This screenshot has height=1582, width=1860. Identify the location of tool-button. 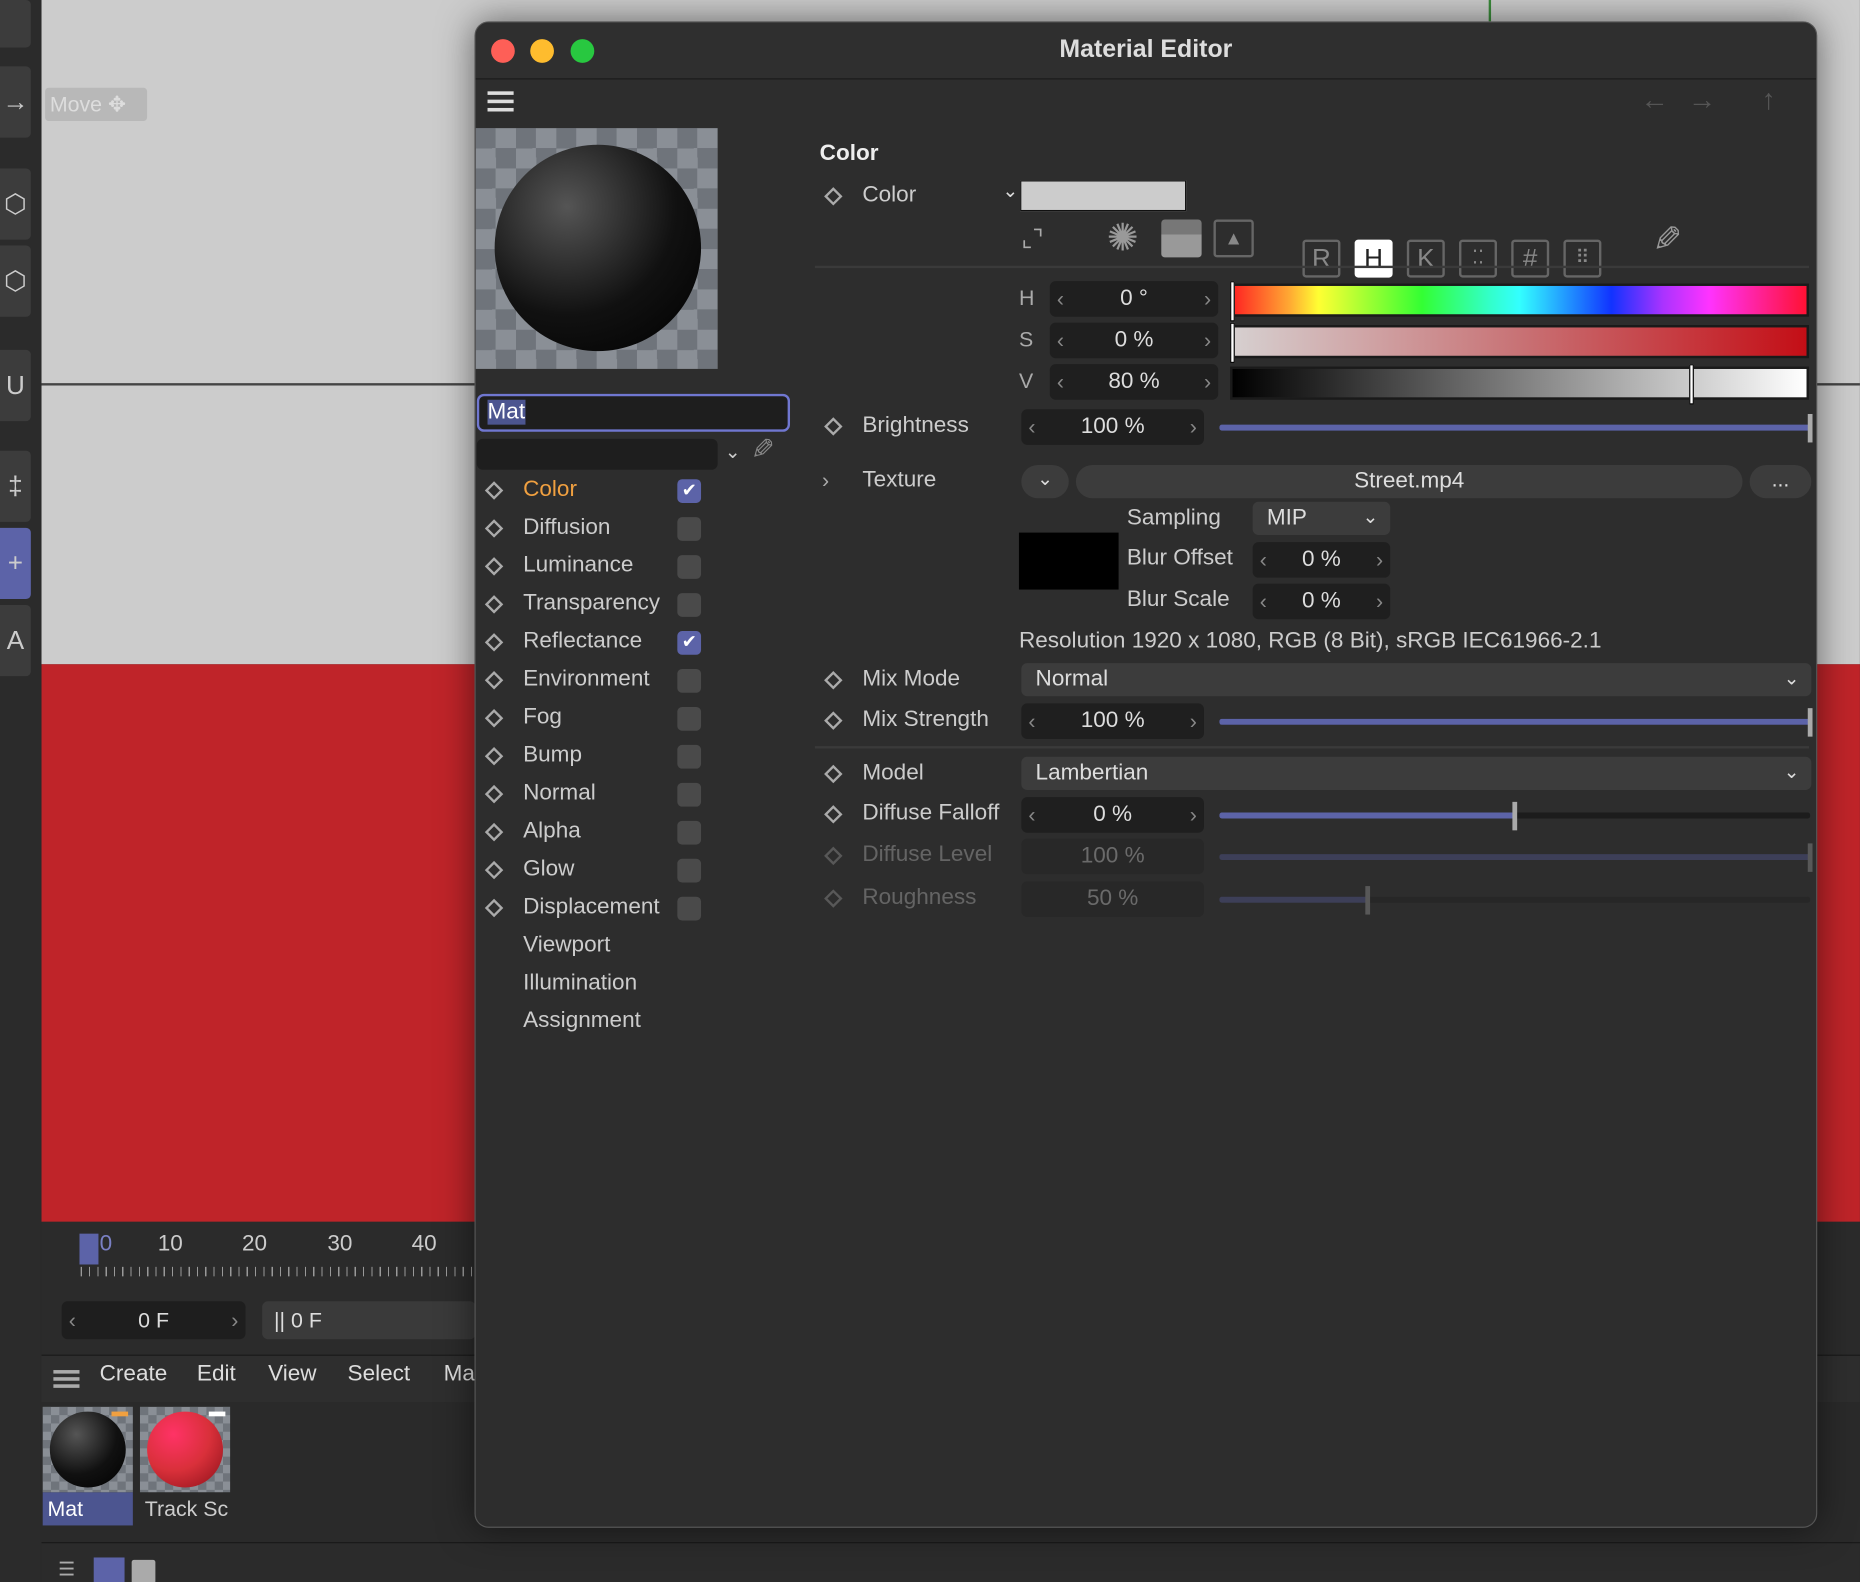
(15, 24).